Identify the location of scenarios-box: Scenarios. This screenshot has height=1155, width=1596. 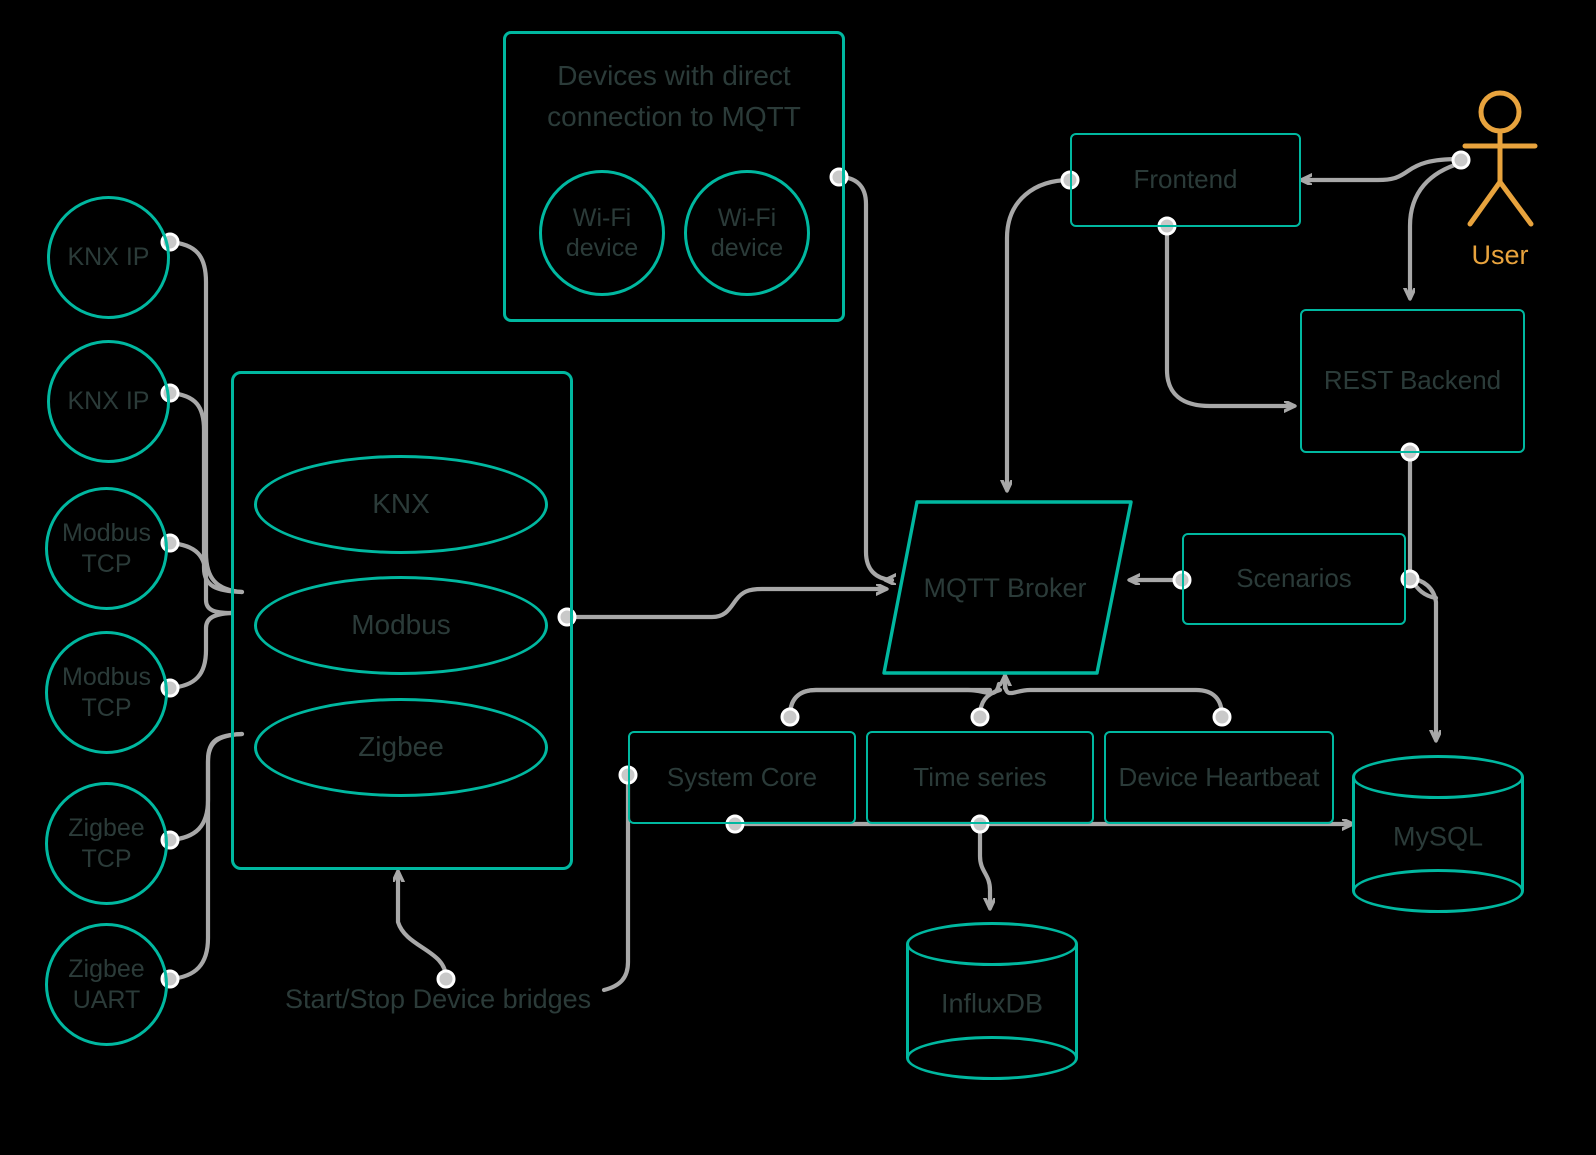
(1294, 579).